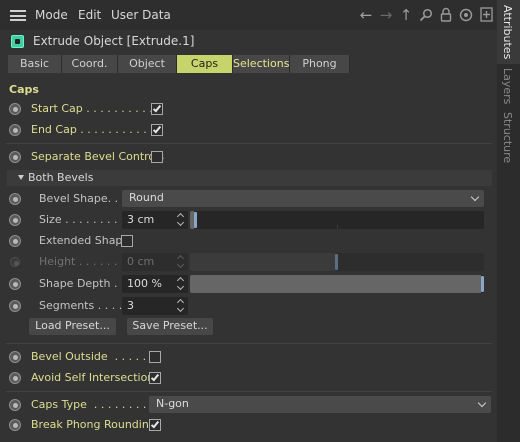 The width and height of the screenshot is (520, 442). I want to click on height-input: 0 cm, so click(155, 262).